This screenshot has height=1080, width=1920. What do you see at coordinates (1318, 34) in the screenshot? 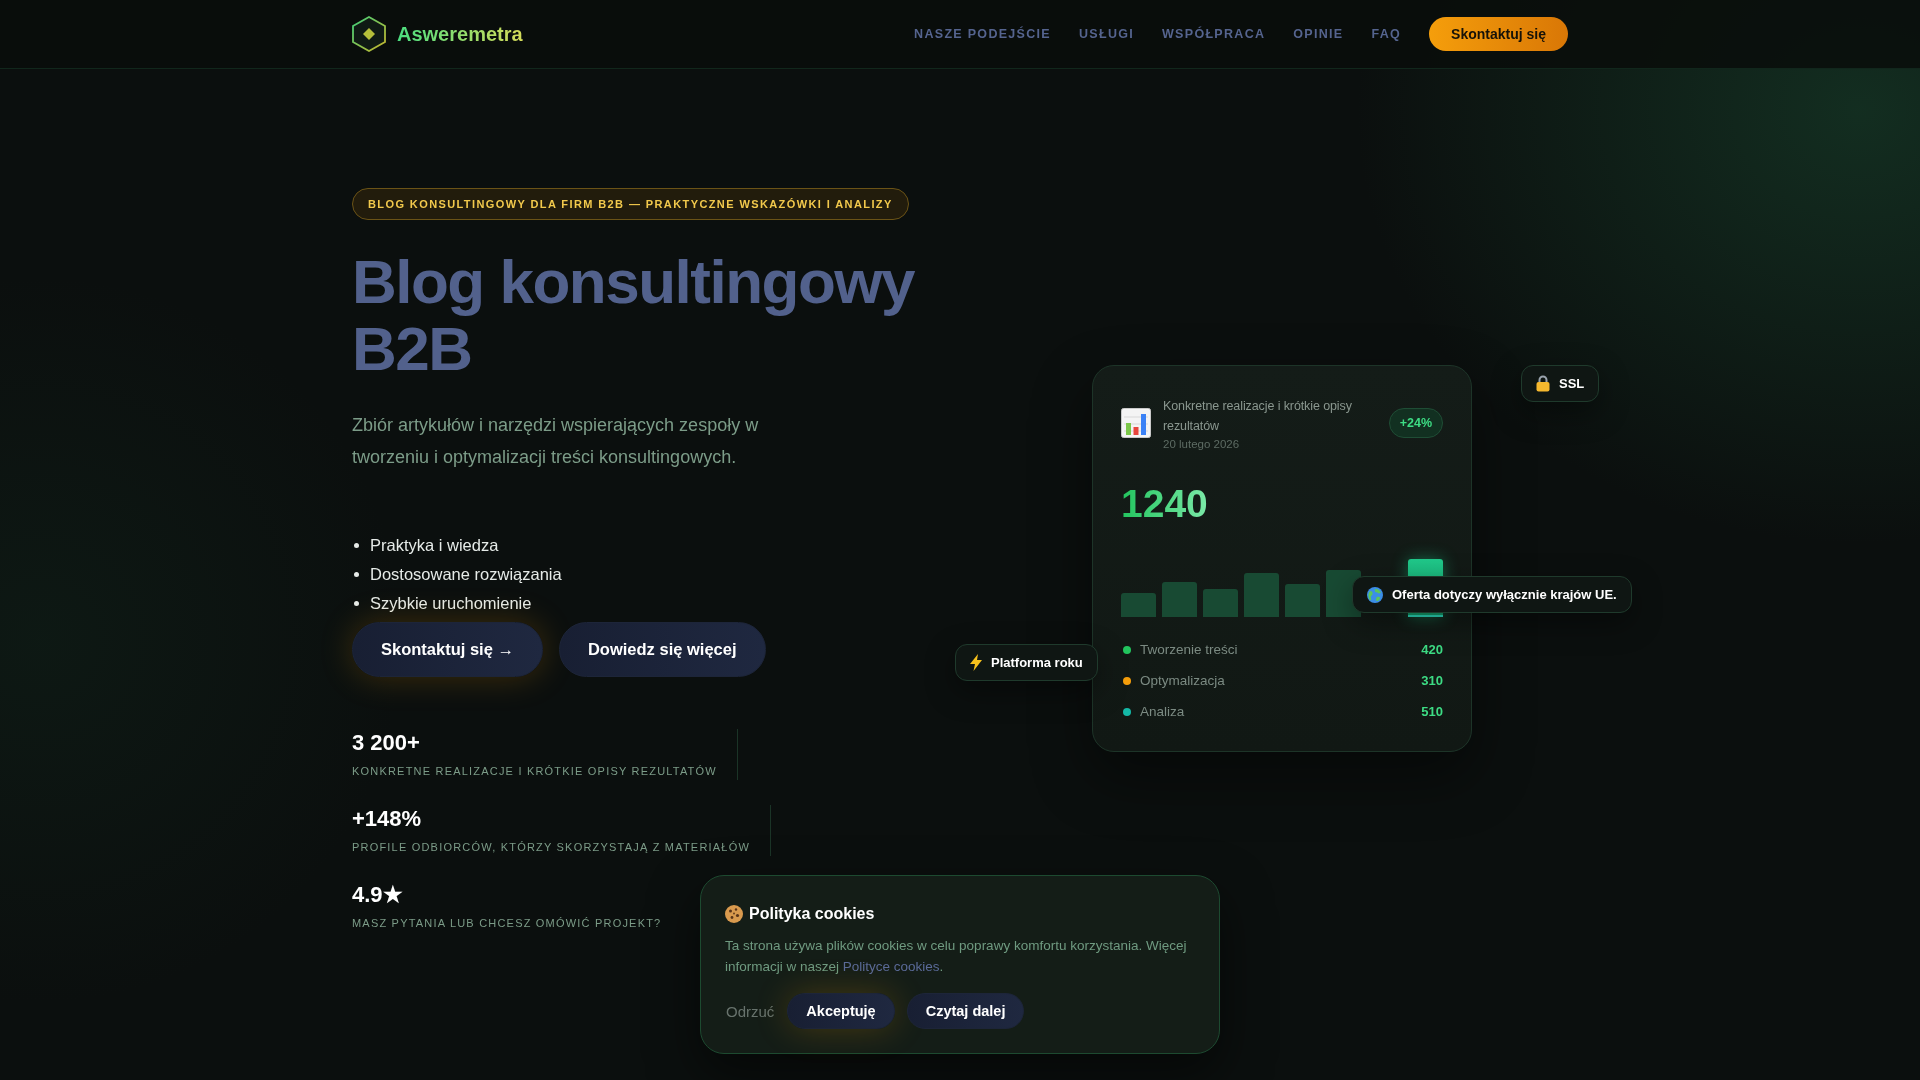
I see `nav-link: OPINIE` at bounding box center [1318, 34].